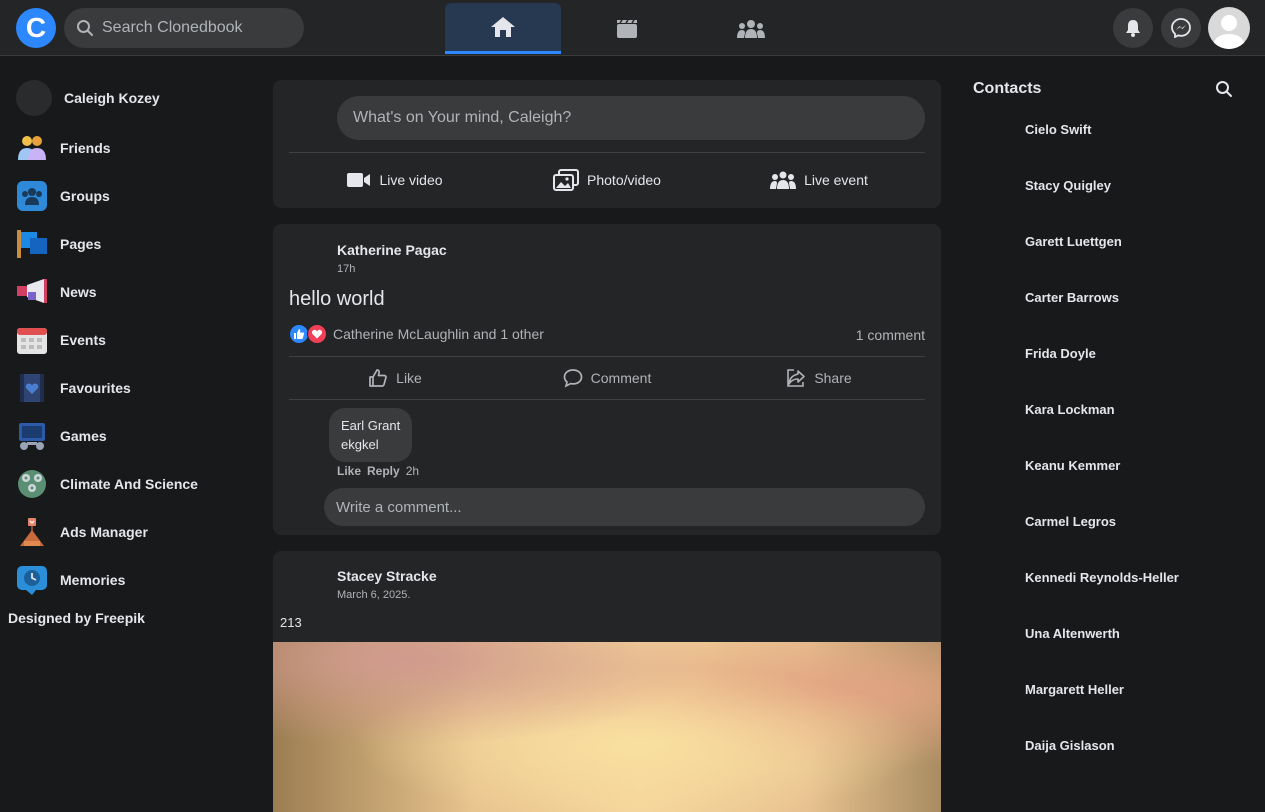  Describe the element at coordinates (387, 576) in the screenshot. I see `post-author: Stacey Stracke` at that location.